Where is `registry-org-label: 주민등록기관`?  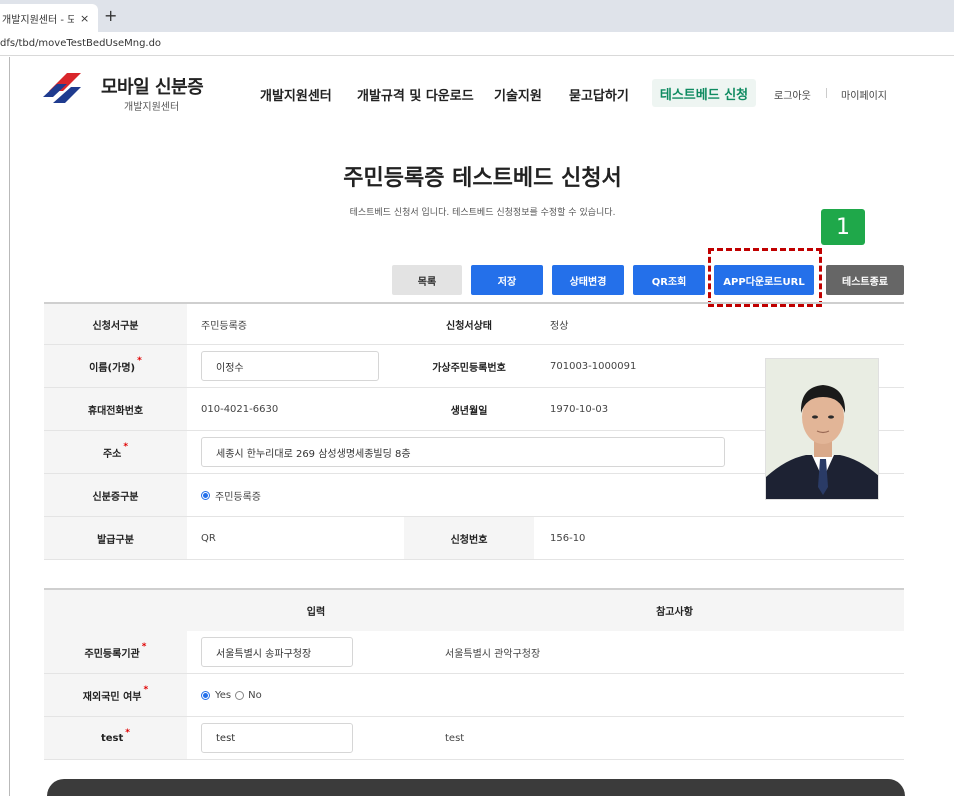 registry-org-label: 주민등록기관 is located at coordinates (112, 654).